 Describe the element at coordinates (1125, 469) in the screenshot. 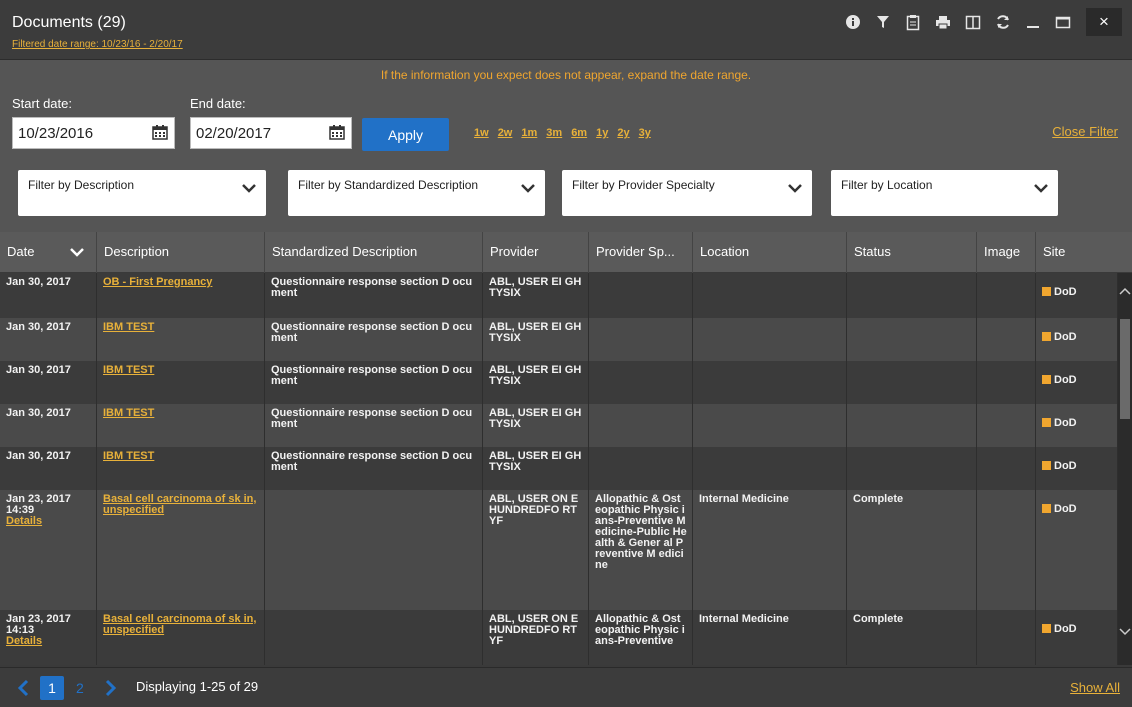

I see `vertical-scrollbar` at that location.